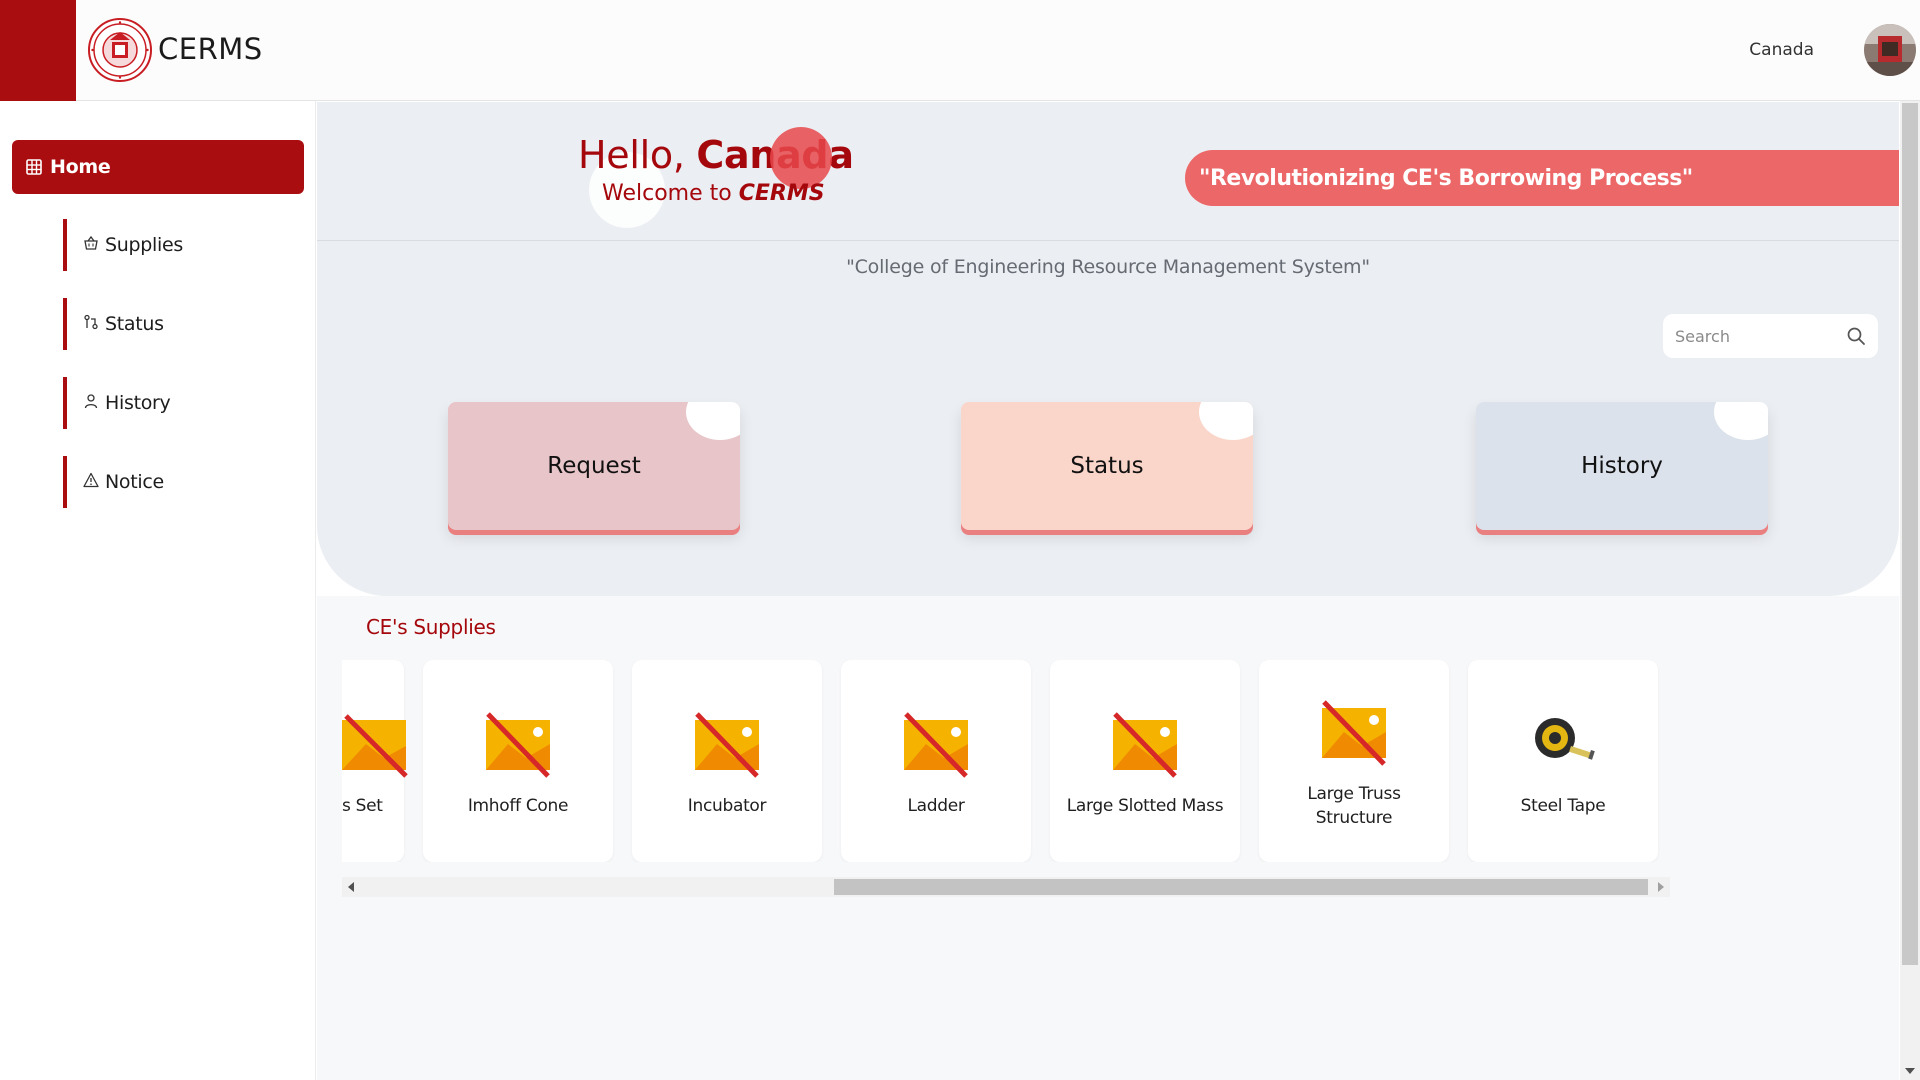 The width and height of the screenshot is (1920, 1080). Describe the element at coordinates (173, 482) in the screenshot. I see `sidebar-item-notice: Notice` at that location.